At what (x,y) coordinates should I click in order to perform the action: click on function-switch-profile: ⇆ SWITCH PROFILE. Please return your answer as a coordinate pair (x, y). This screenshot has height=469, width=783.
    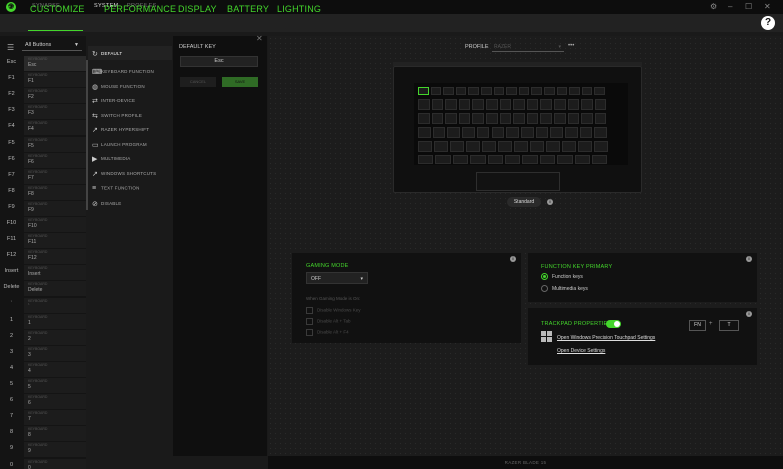
    Looking at the image, I should click on (117, 116).